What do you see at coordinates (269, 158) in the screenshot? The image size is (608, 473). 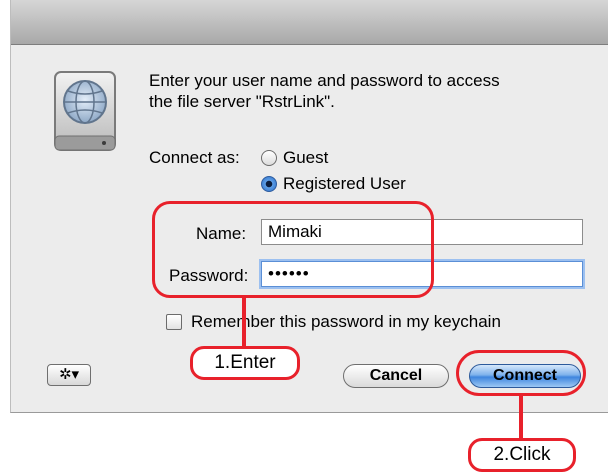 I see `radio-guest` at bounding box center [269, 158].